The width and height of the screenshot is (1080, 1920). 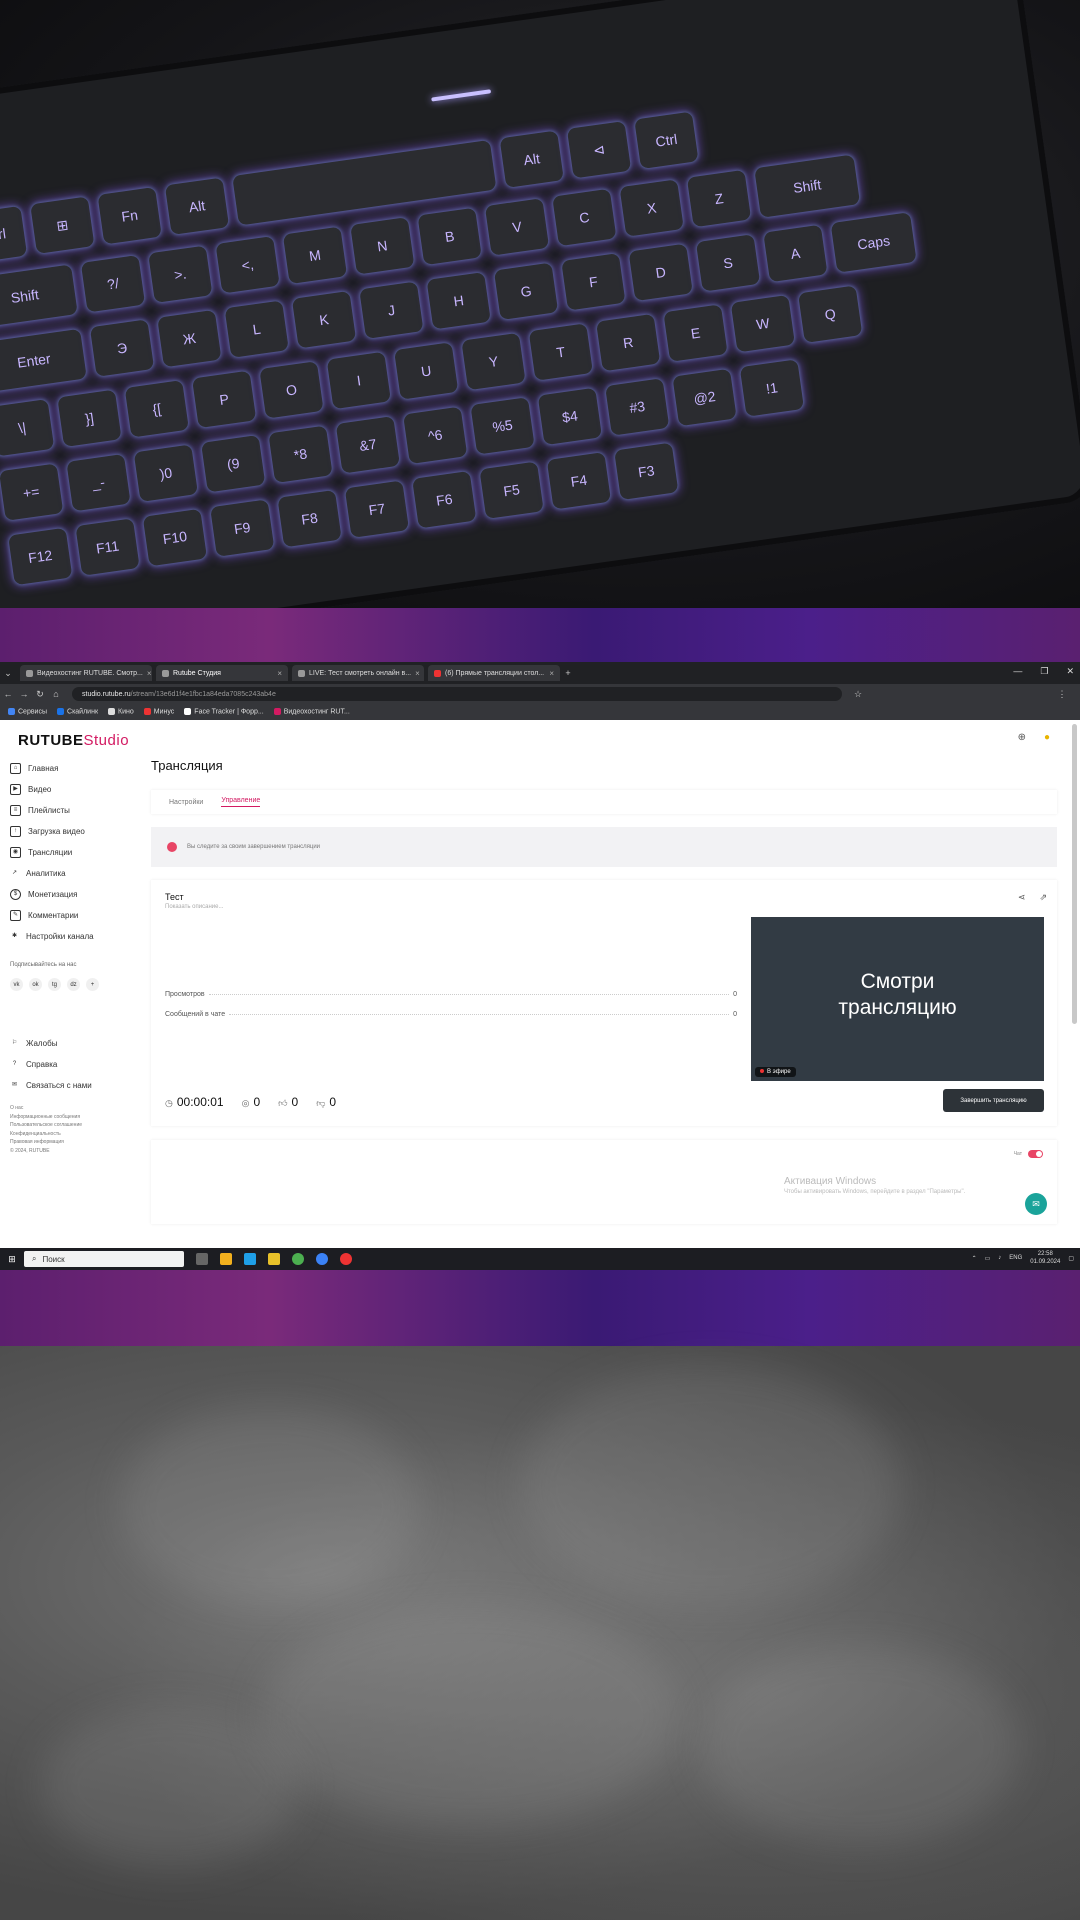 I want to click on more-socials-icon: +, so click(x=92, y=984).